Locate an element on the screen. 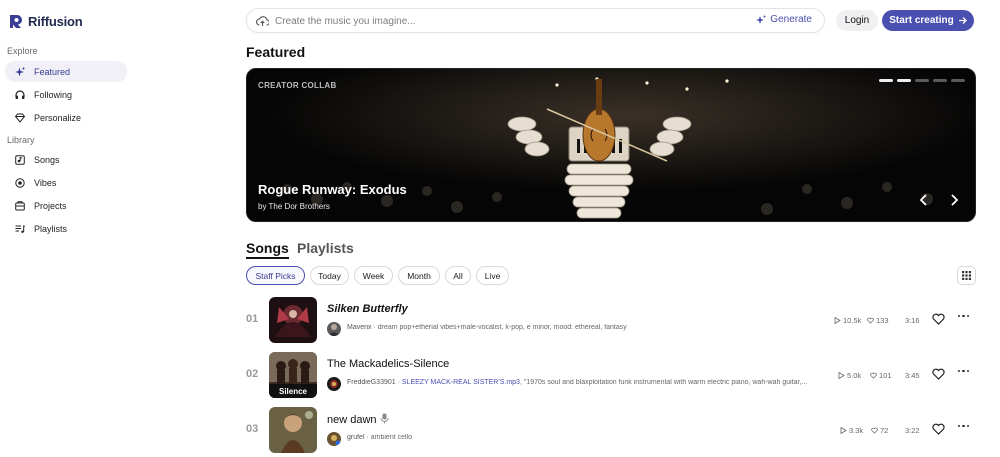  play-count-value: 3.3k is located at coordinates (856, 430).